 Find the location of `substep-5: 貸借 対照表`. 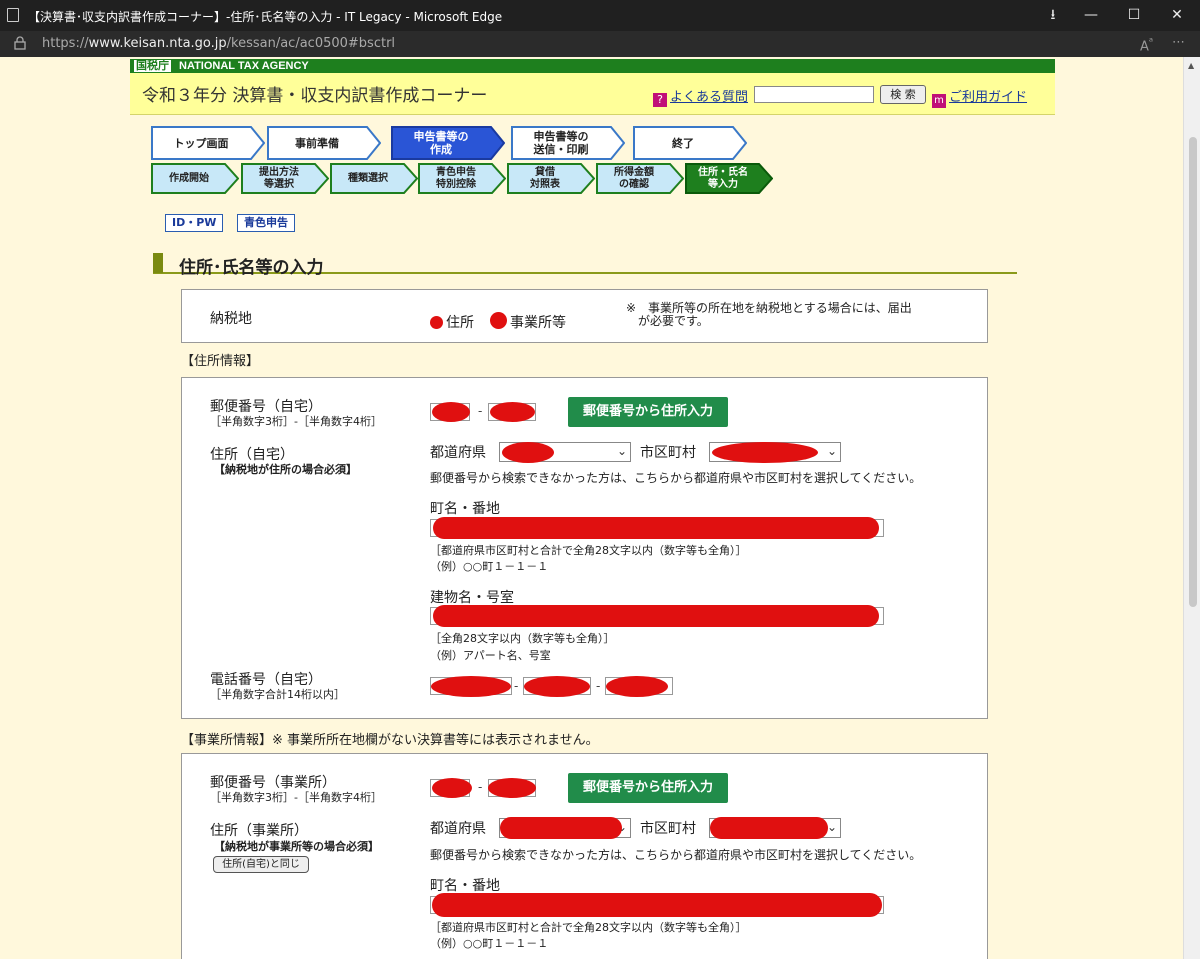

substep-5: 貸借 対照表 is located at coordinates (551, 178).